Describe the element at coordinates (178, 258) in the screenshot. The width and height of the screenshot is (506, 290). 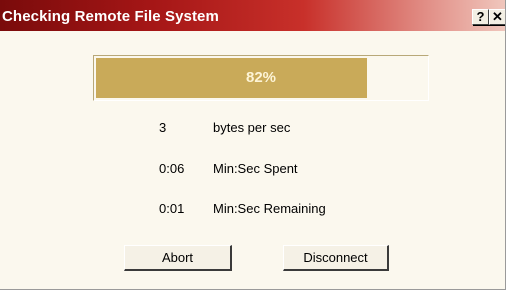
I see `abort-button: Abort` at that location.